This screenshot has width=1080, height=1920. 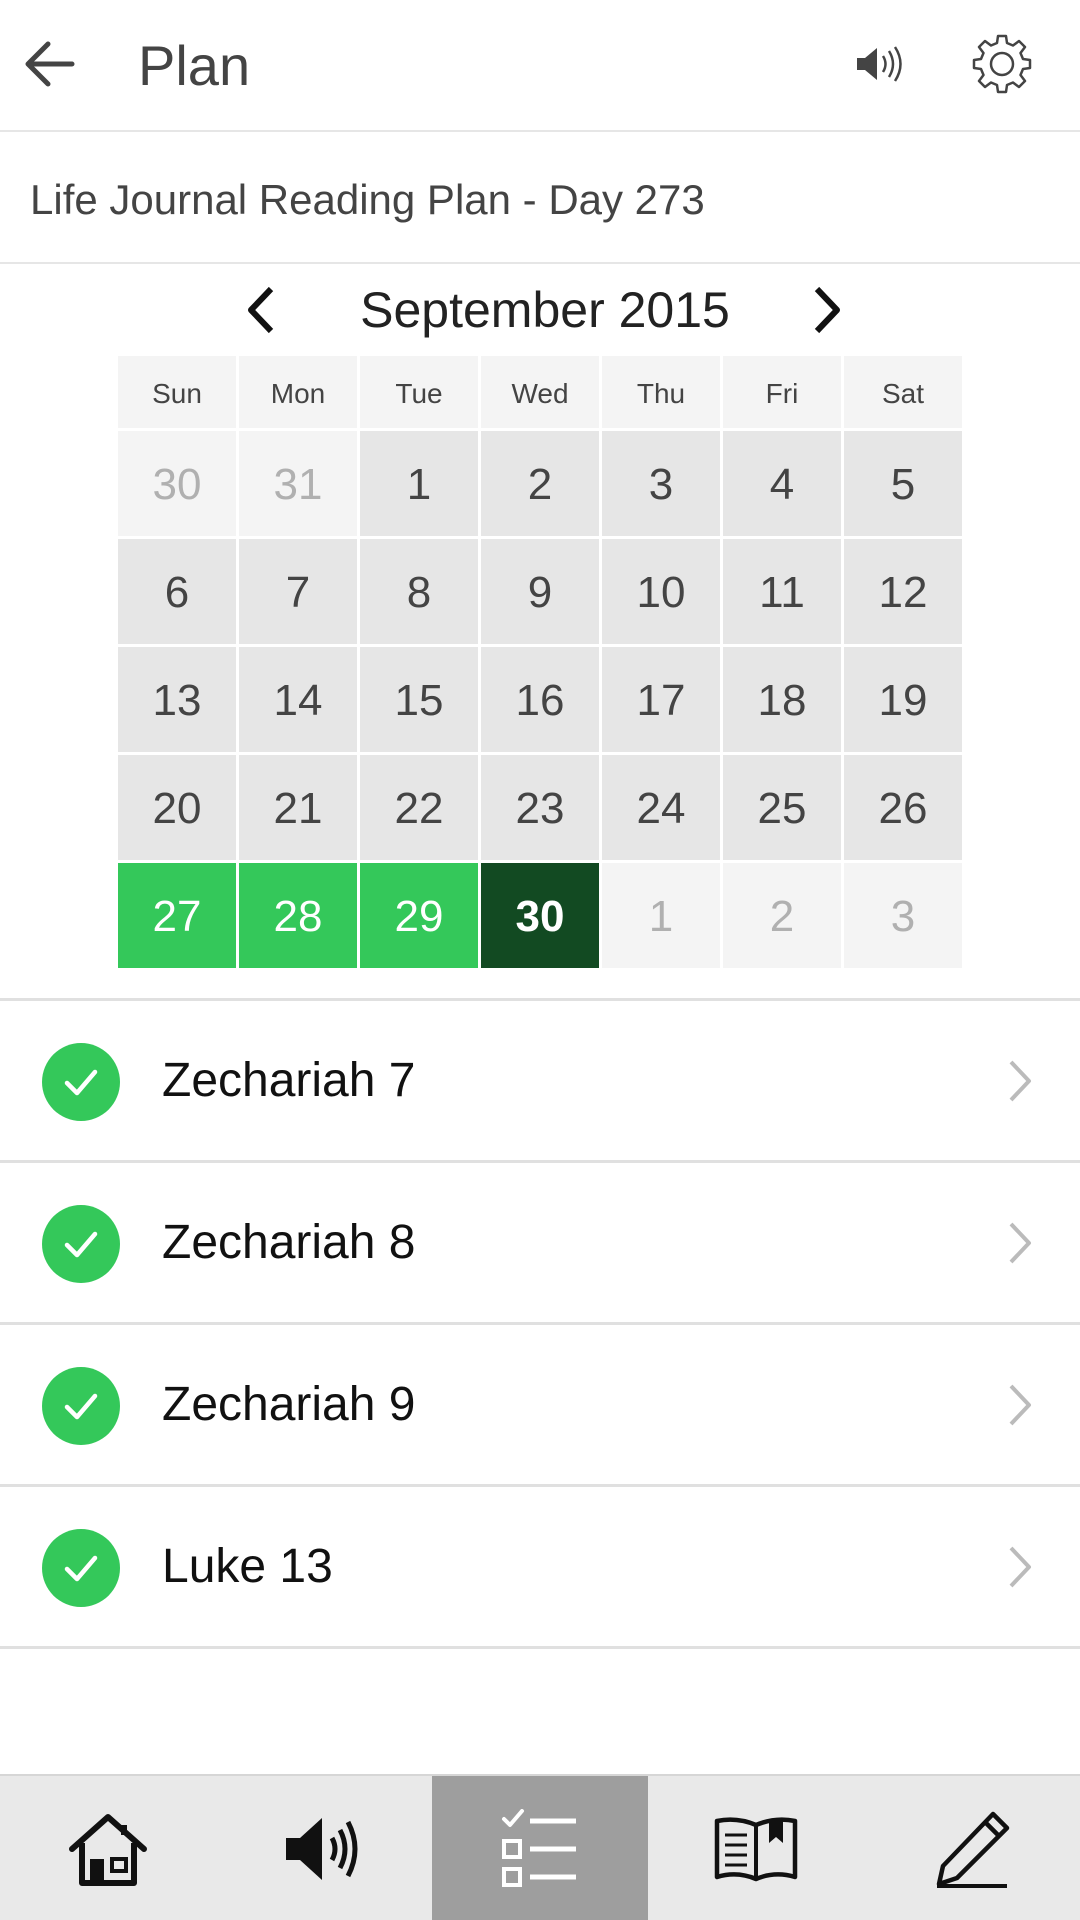 What do you see at coordinates (540, 807) in the screenshot?
I see `calendar-day: 23` at bounding box center [540, 807].